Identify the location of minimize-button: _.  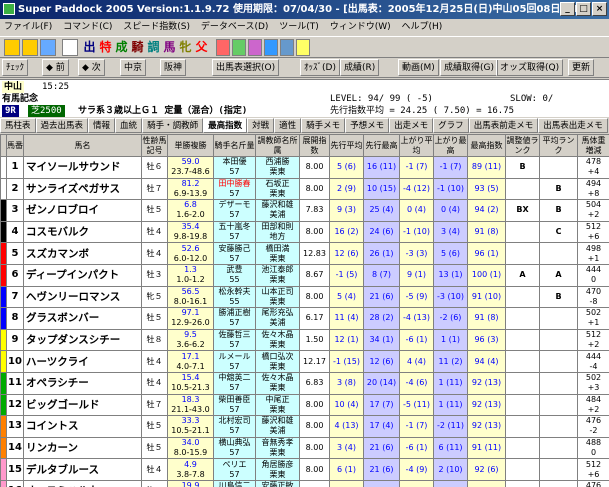
(567, 9).